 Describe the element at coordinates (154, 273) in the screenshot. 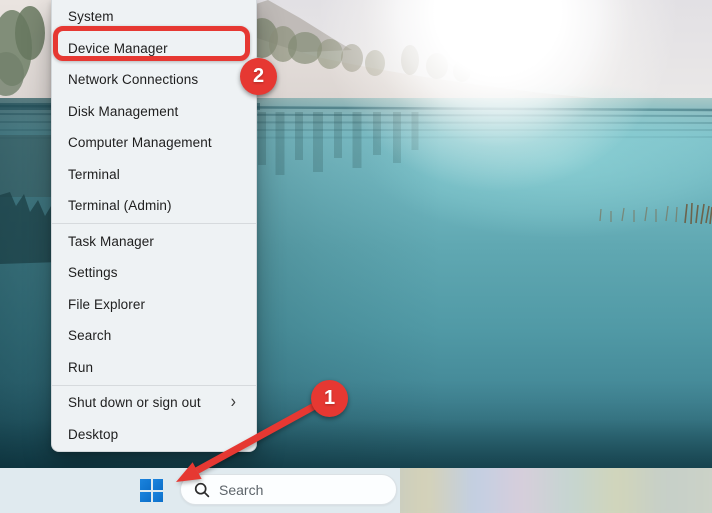

I see `menu-item-settings: Settings` at that location.